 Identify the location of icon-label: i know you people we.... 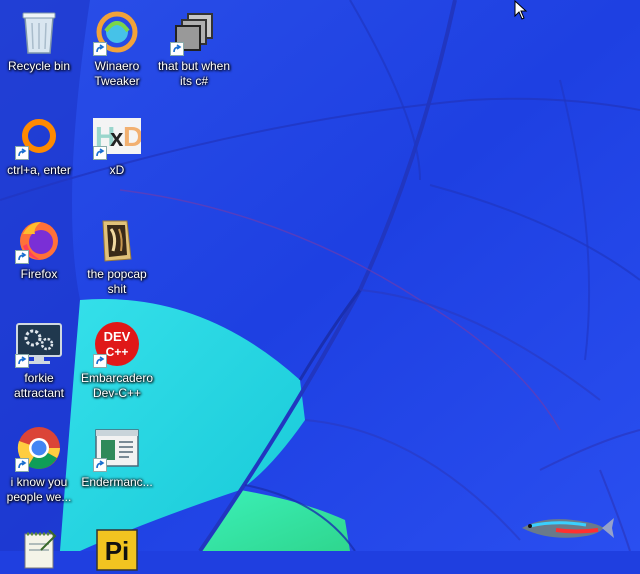
(39, 489).